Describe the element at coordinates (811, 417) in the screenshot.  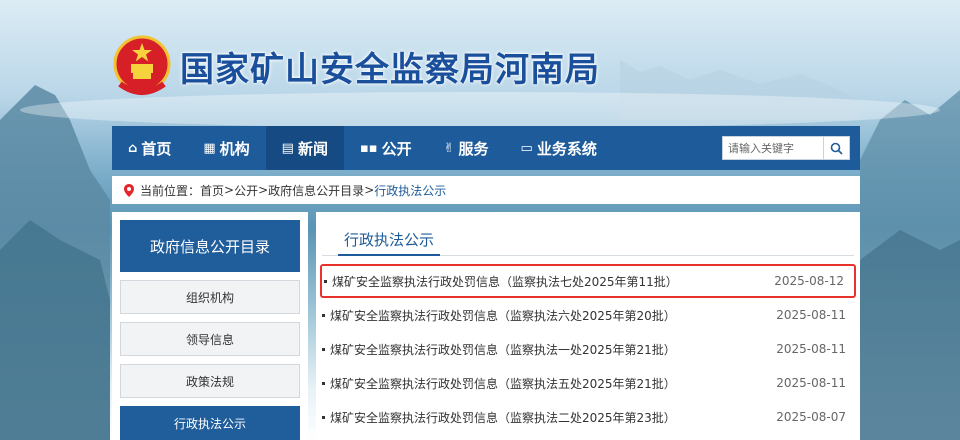
I see `article-date: 2025-08-07` at that location.